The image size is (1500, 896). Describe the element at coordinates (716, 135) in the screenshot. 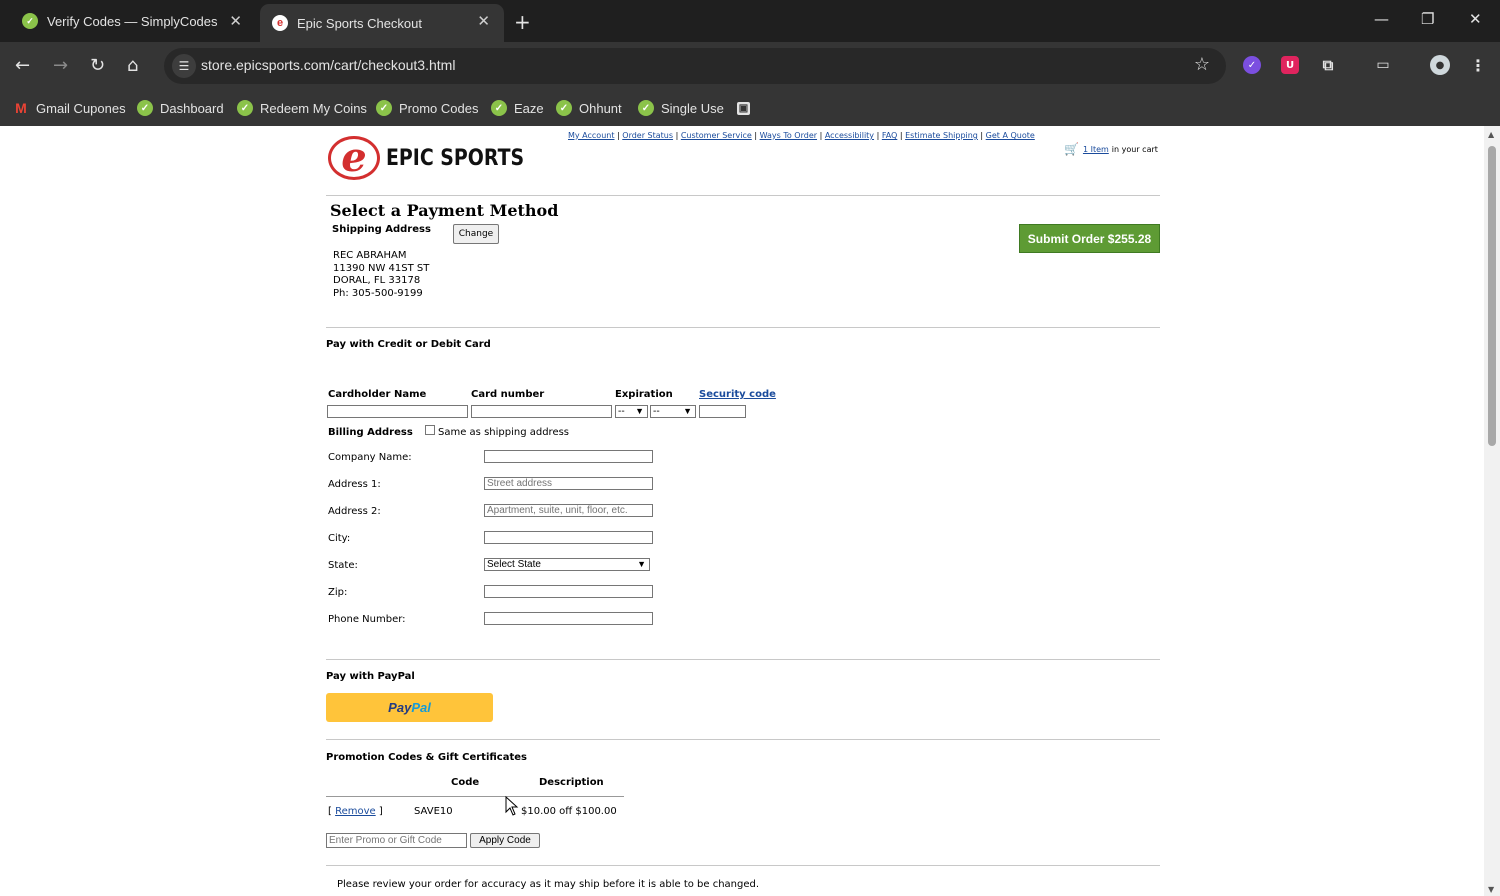

I see `link-customer-service: Customer Service` at that location.